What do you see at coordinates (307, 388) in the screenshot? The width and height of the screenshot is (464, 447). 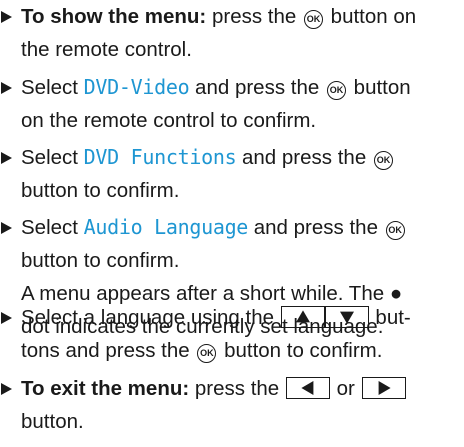 I see `left-arrow-key-icon` at bounding box center [307, 388].